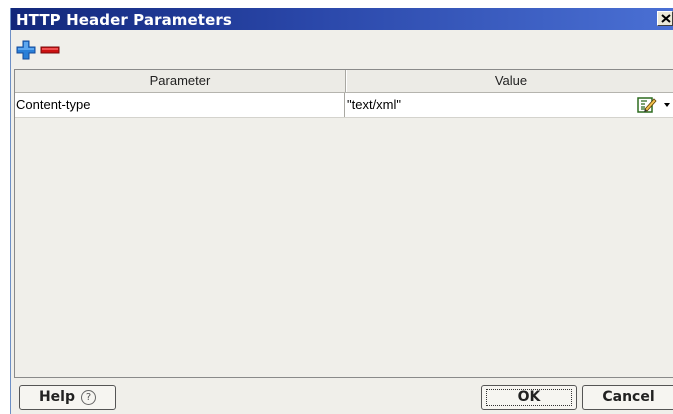  Describe the element at coordinates (509, 105) in the screenshot. I see `value-cell: "text/xml"` at that location.